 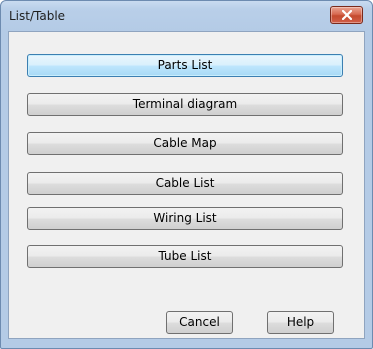 What do you see at coordinates (185, 143) in the screenshot?
I see `cable-map-button: Cable Map` at bounding box center [185, 143].